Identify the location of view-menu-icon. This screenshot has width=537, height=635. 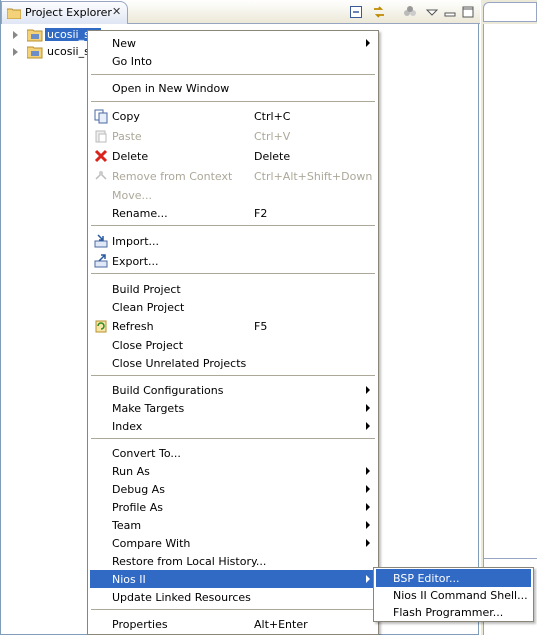
(432, 12).